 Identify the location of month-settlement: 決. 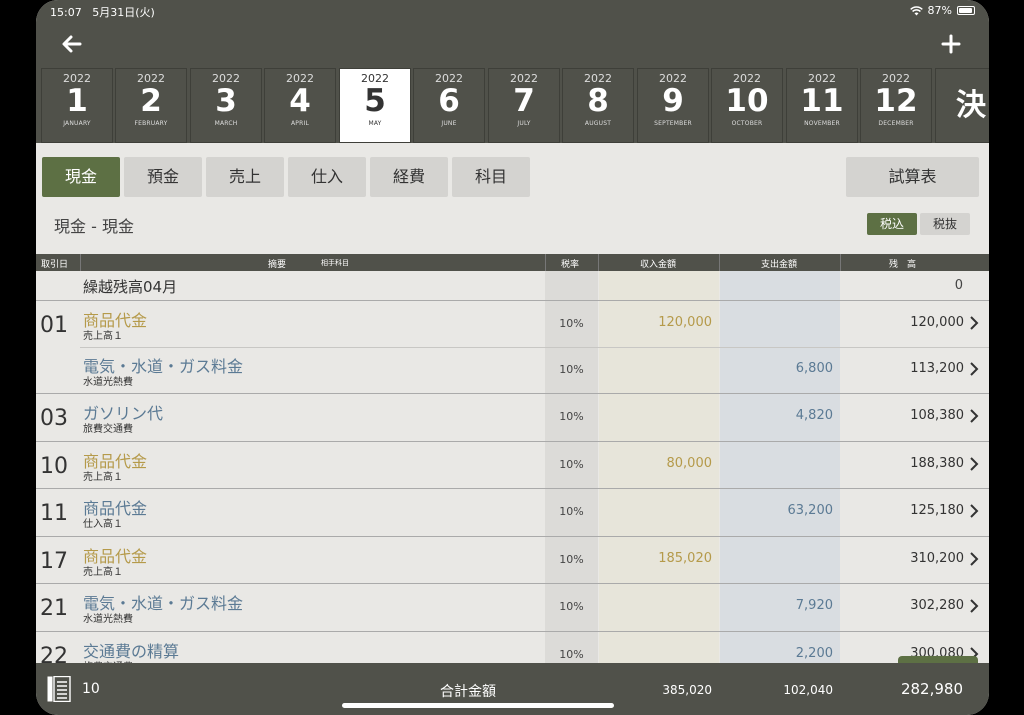
(962, 105).